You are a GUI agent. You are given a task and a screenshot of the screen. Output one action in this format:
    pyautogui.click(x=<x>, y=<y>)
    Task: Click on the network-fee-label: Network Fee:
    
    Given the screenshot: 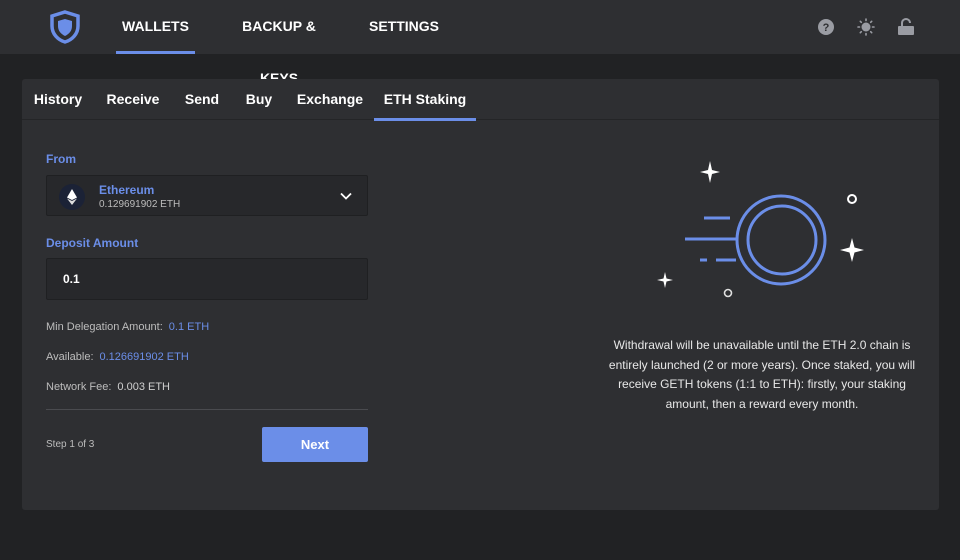 What is the action you would take?
    pyautogui.click(x=79, y=387)
    